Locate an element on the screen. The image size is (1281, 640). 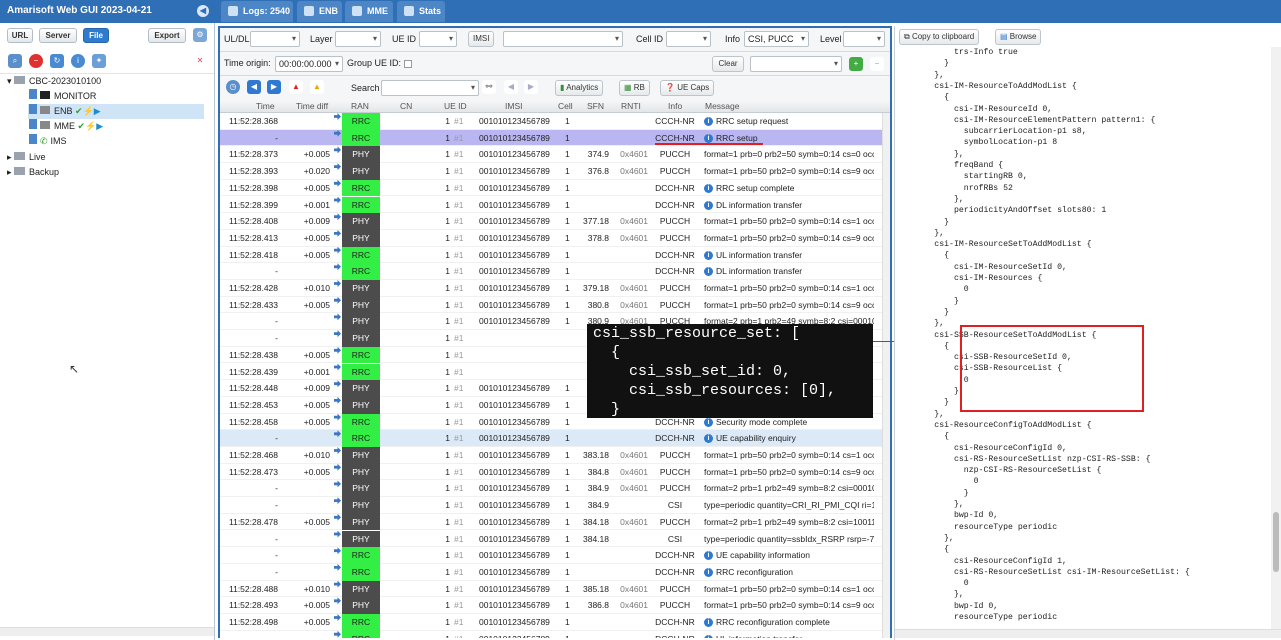
info-select: CSI, PUCC is located at coordinates (776, 39).